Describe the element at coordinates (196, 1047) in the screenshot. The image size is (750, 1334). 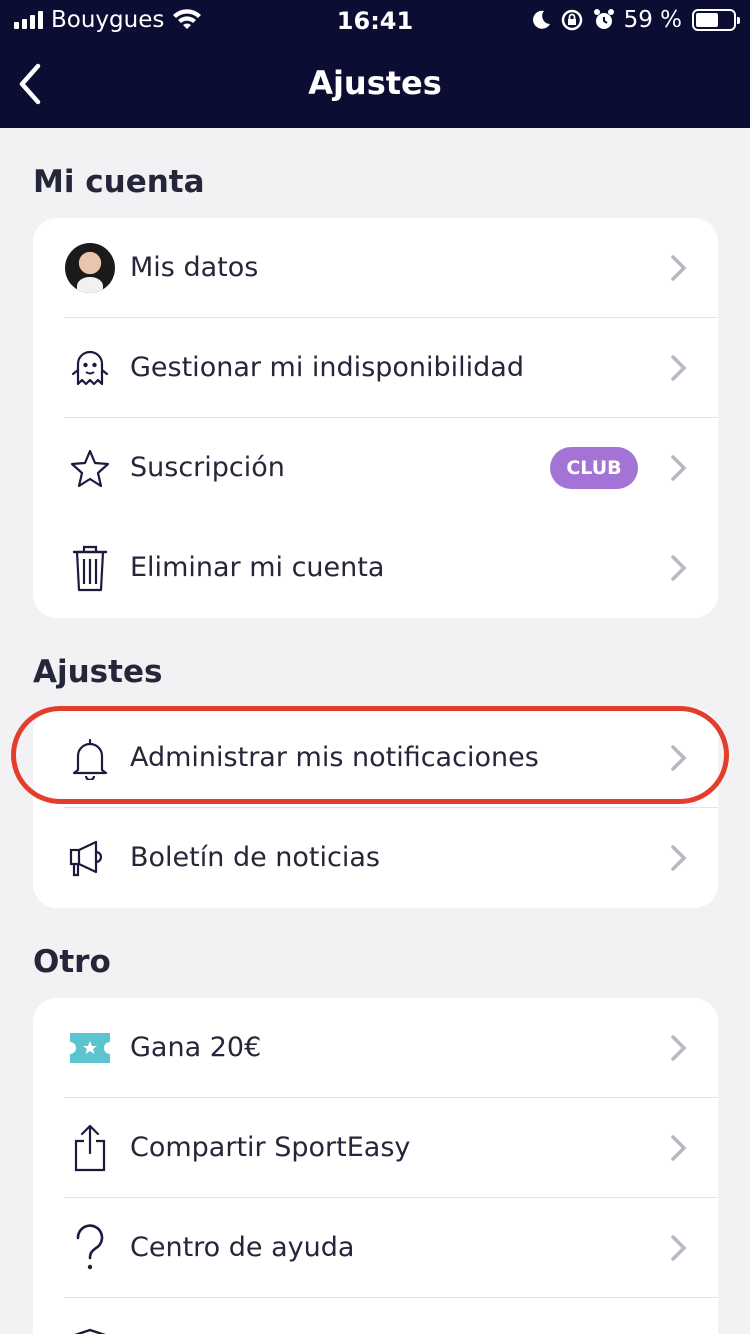
I see `row-label: Gana 20€` at that location.